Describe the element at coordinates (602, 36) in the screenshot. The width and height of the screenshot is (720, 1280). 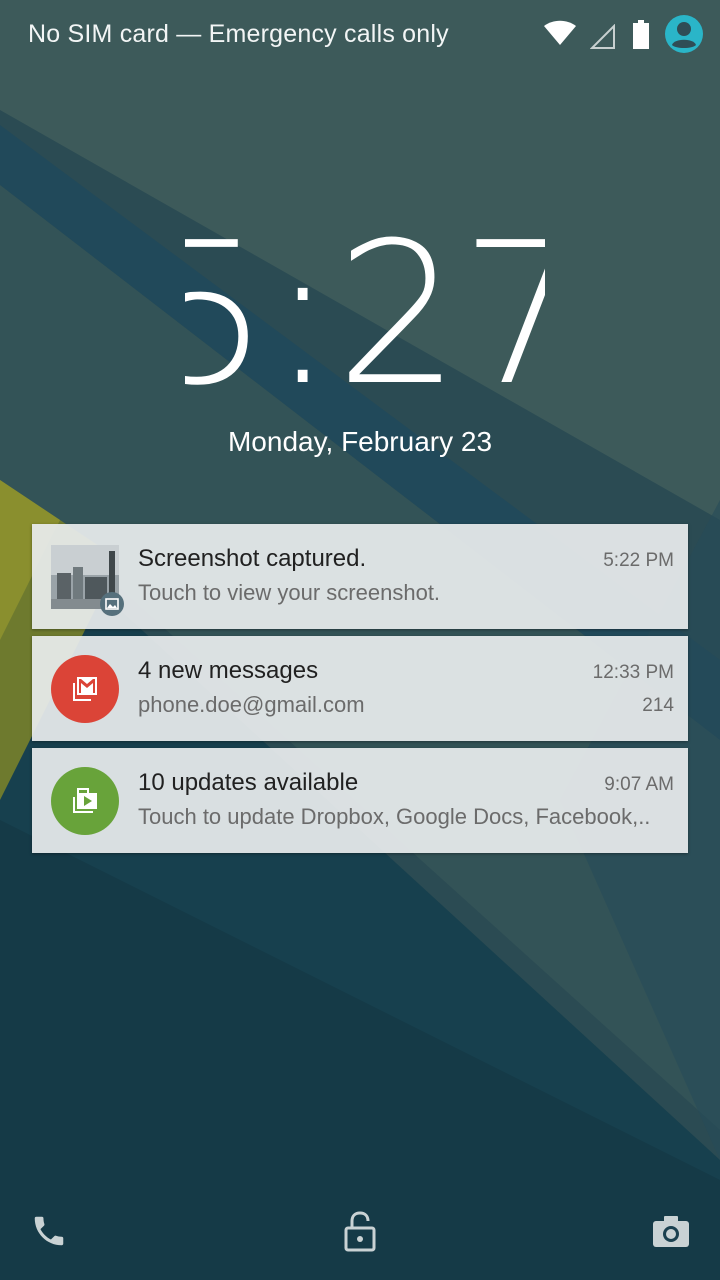
I see `cell-signal-empty-icon` at that location.